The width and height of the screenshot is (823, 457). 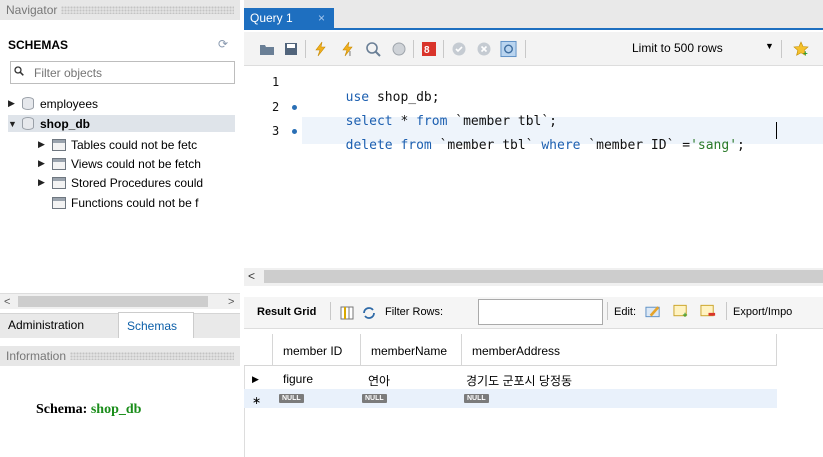 I want to click on schemas-title: SCHEMAS, so click(x=38, y=45).